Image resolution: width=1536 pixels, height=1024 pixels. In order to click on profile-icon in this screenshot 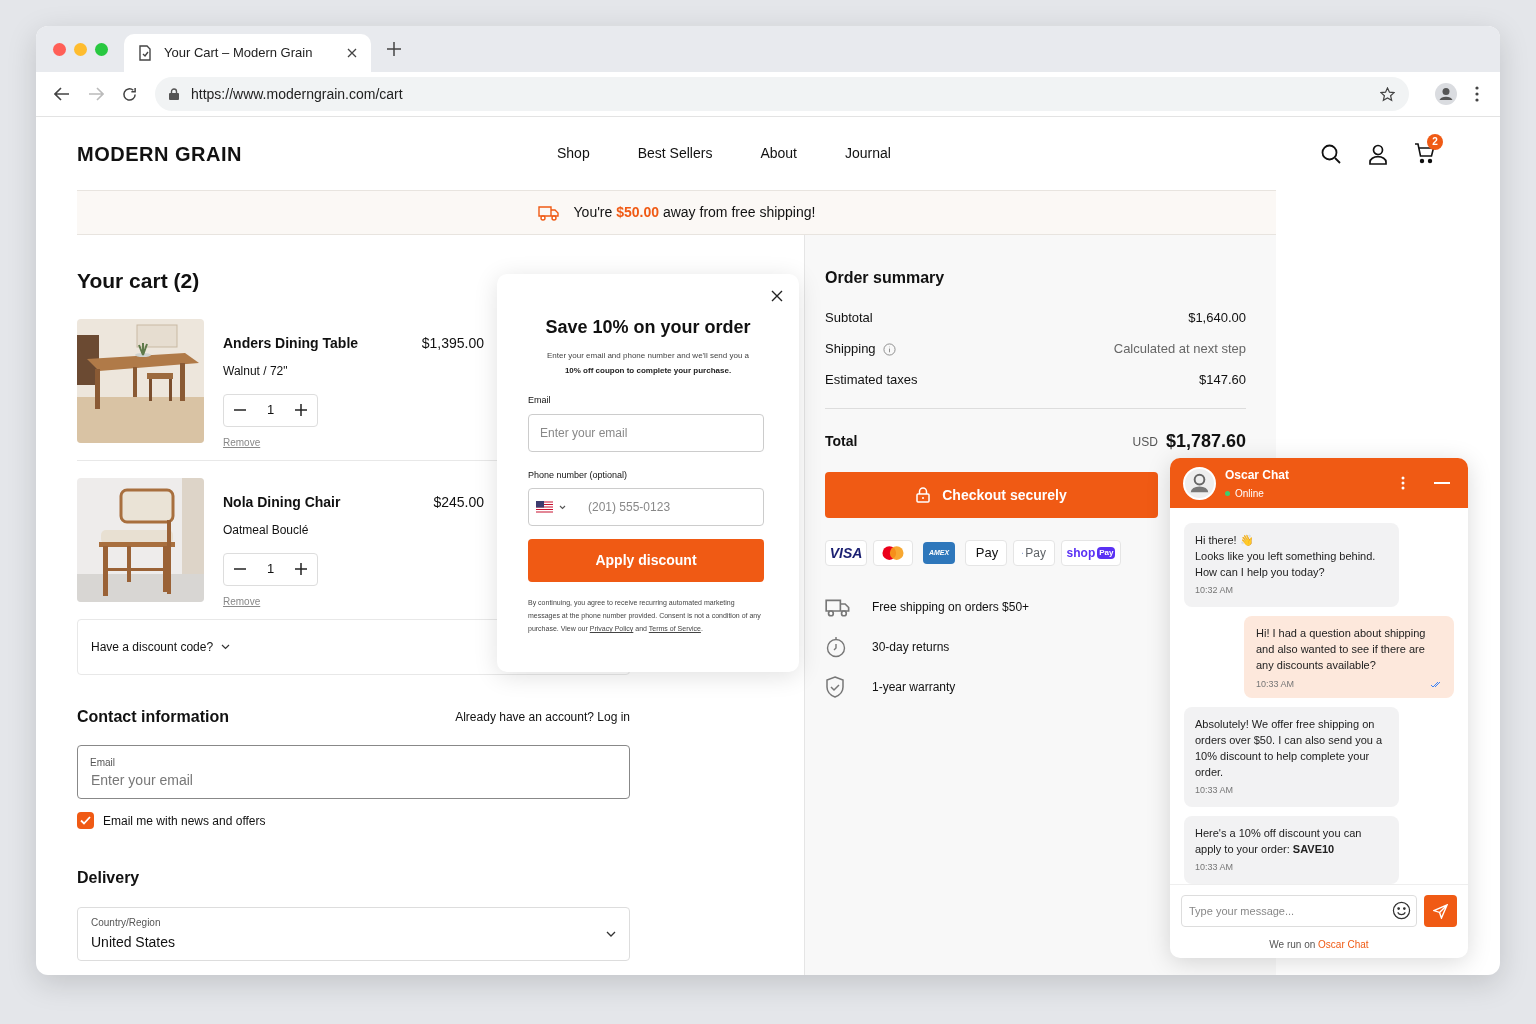, I will do `click(1446, 94)`.